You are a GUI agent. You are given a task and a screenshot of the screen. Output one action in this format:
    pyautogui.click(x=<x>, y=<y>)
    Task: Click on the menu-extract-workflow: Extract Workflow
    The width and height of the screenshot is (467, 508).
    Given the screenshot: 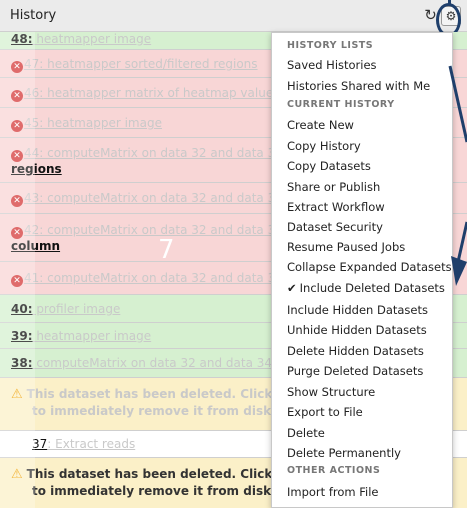 What is the action you would take?
    pyautogui.click(x=369, y=207)
    